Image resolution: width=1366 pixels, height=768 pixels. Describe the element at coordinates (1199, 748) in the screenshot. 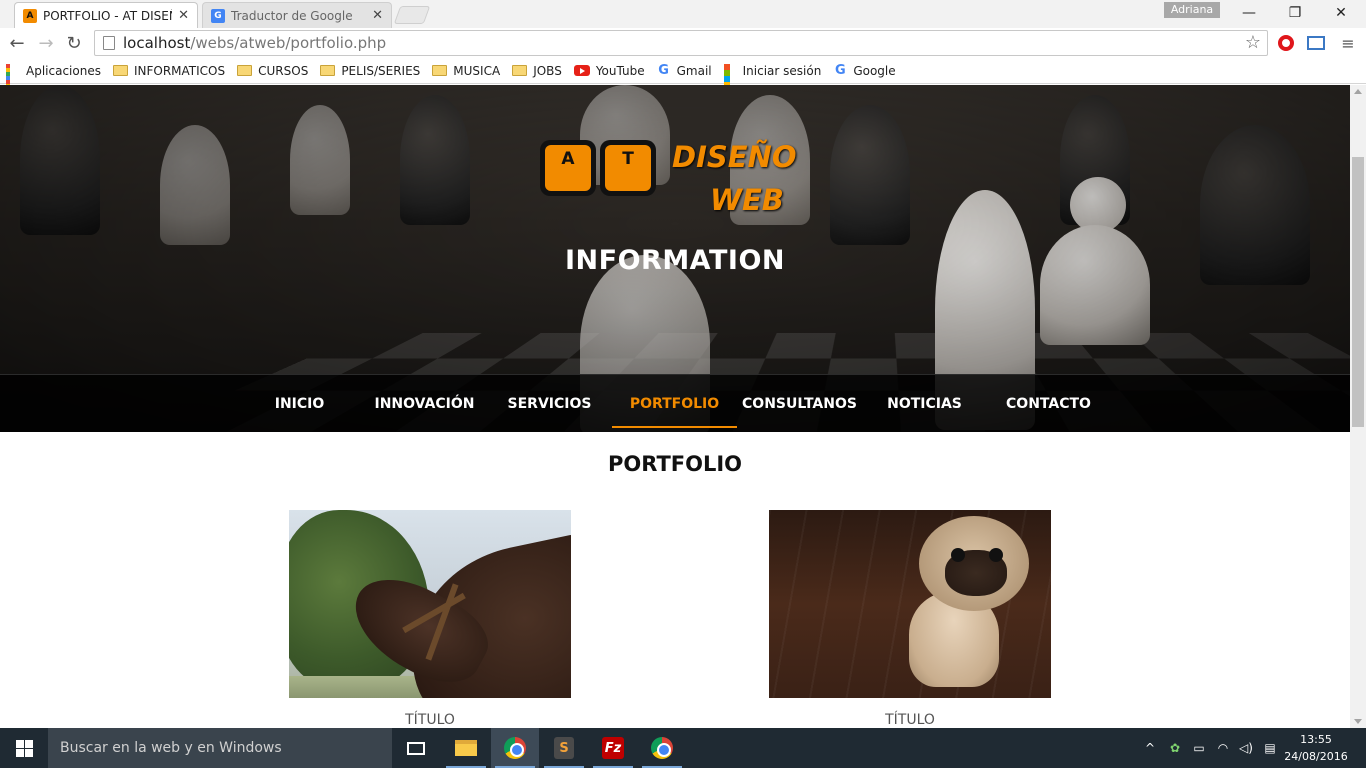

I see `battery-icon: ▭` at that location.